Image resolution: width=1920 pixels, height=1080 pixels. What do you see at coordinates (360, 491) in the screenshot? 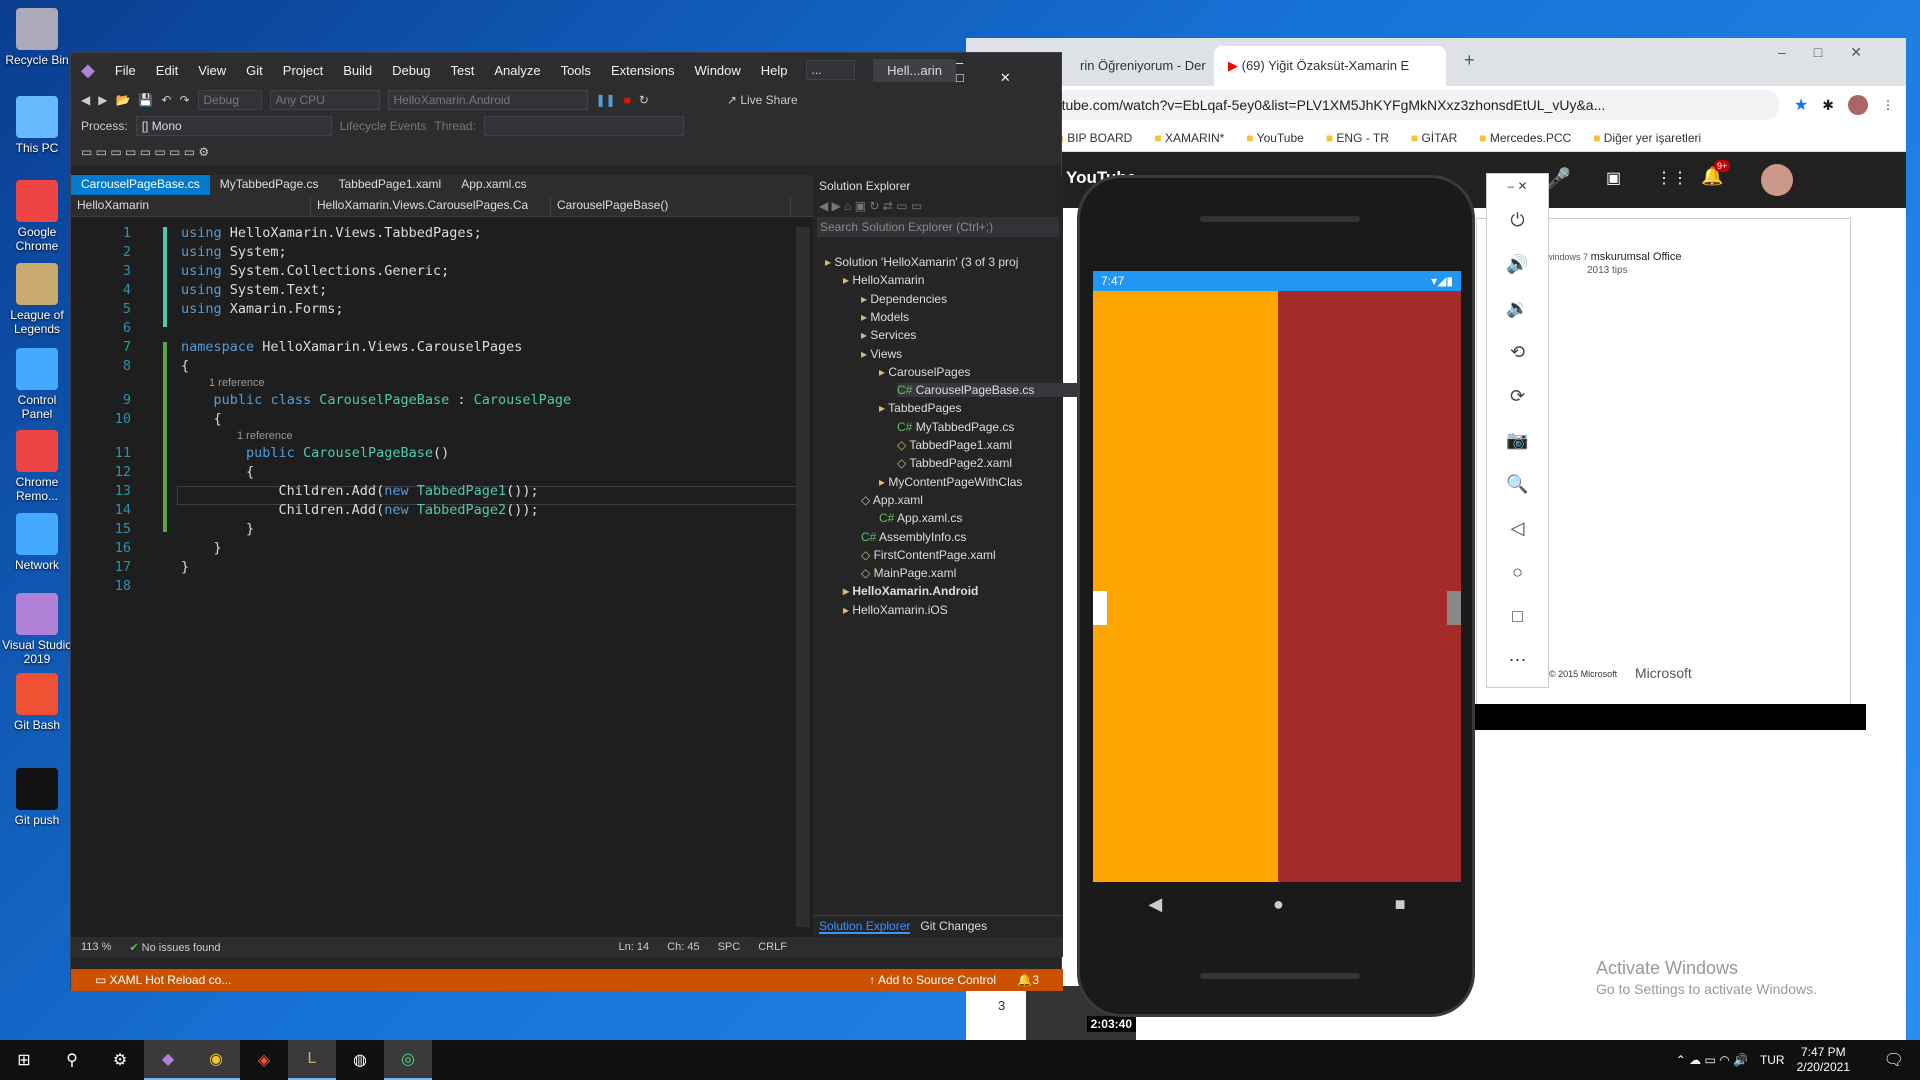
I see `code-line: Children.Add(new TabbedPage1());` at bounding box center [360, 491].